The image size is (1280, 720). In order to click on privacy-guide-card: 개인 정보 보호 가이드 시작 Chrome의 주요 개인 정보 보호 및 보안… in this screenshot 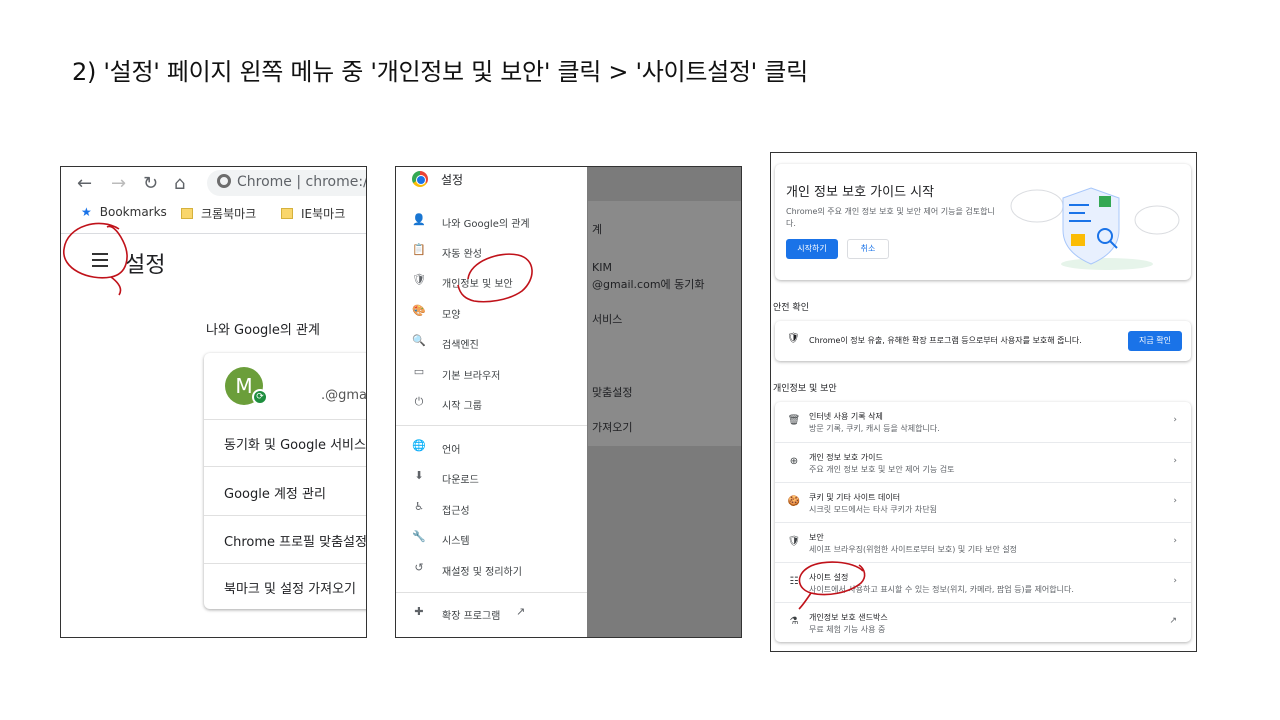, I will do `click(983, 222)`.